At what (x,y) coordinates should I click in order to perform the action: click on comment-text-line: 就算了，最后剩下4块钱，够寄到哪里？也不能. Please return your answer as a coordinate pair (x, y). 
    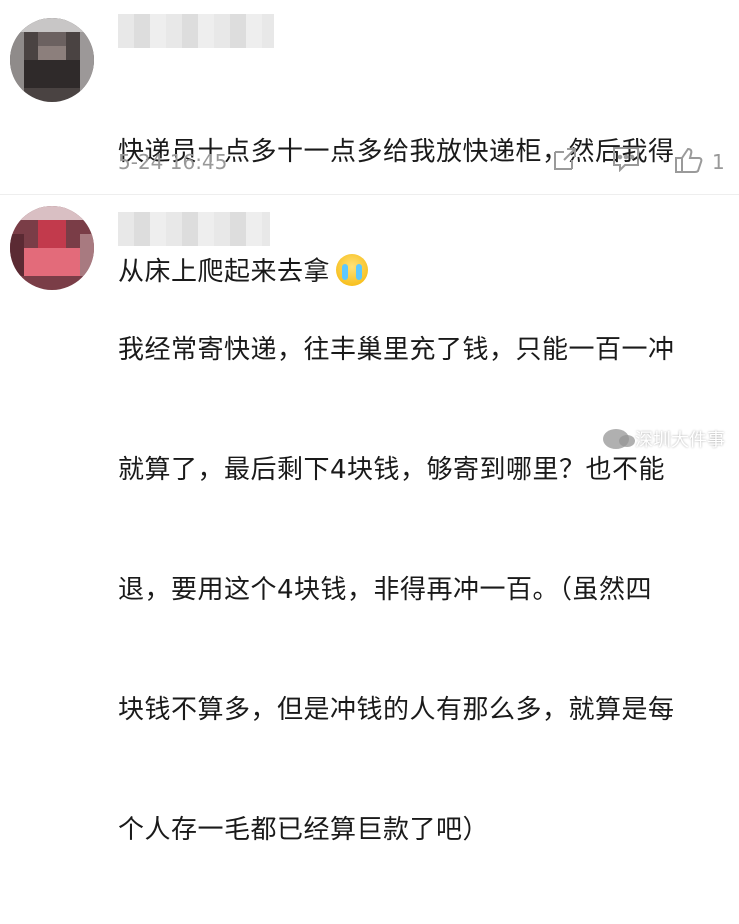
    Looking at the image, I should click on (392, 470).